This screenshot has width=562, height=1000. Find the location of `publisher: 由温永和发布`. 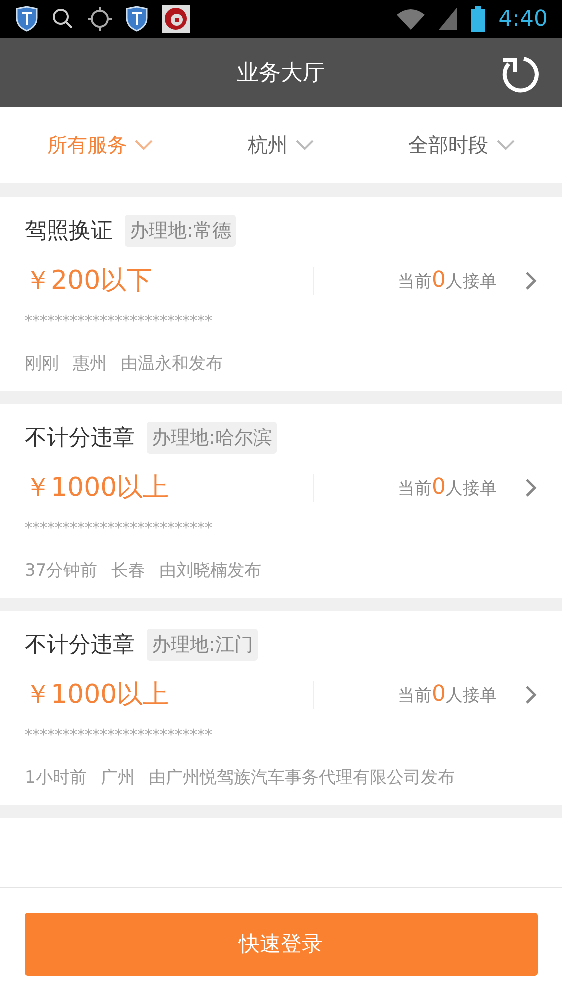

publisher: 由温永和发布 is located at coordinates (172, 364).